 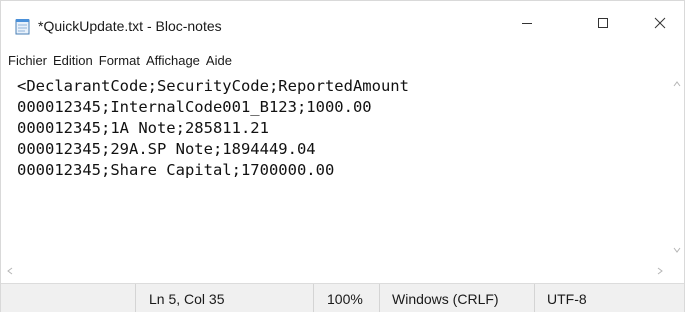 What do you see at coordinates (567, 298) in the screenshot?
I see `encoding: UTF-8` at bounding box center [567, 298].